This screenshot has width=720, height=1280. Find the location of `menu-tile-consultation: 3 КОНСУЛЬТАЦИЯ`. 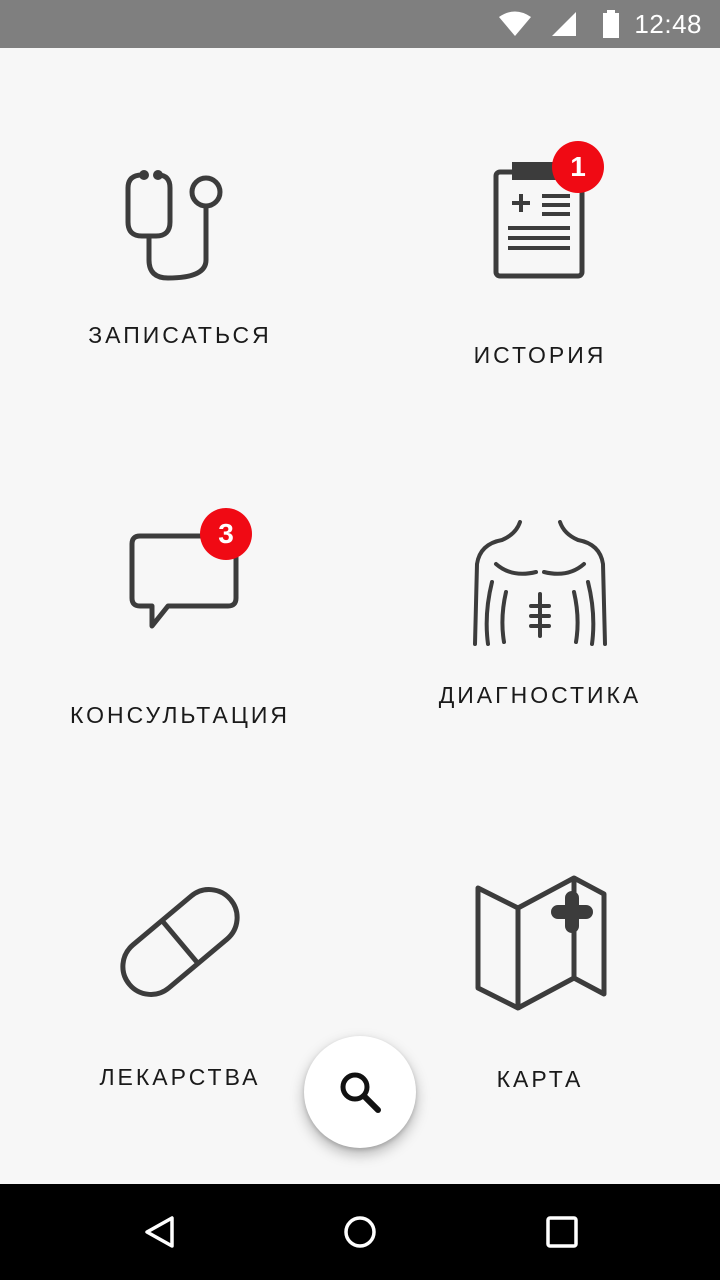

menu-tile-consultation: 3 КОНСУЛЬТАЦИЯ is located at coordinates (180, 668).